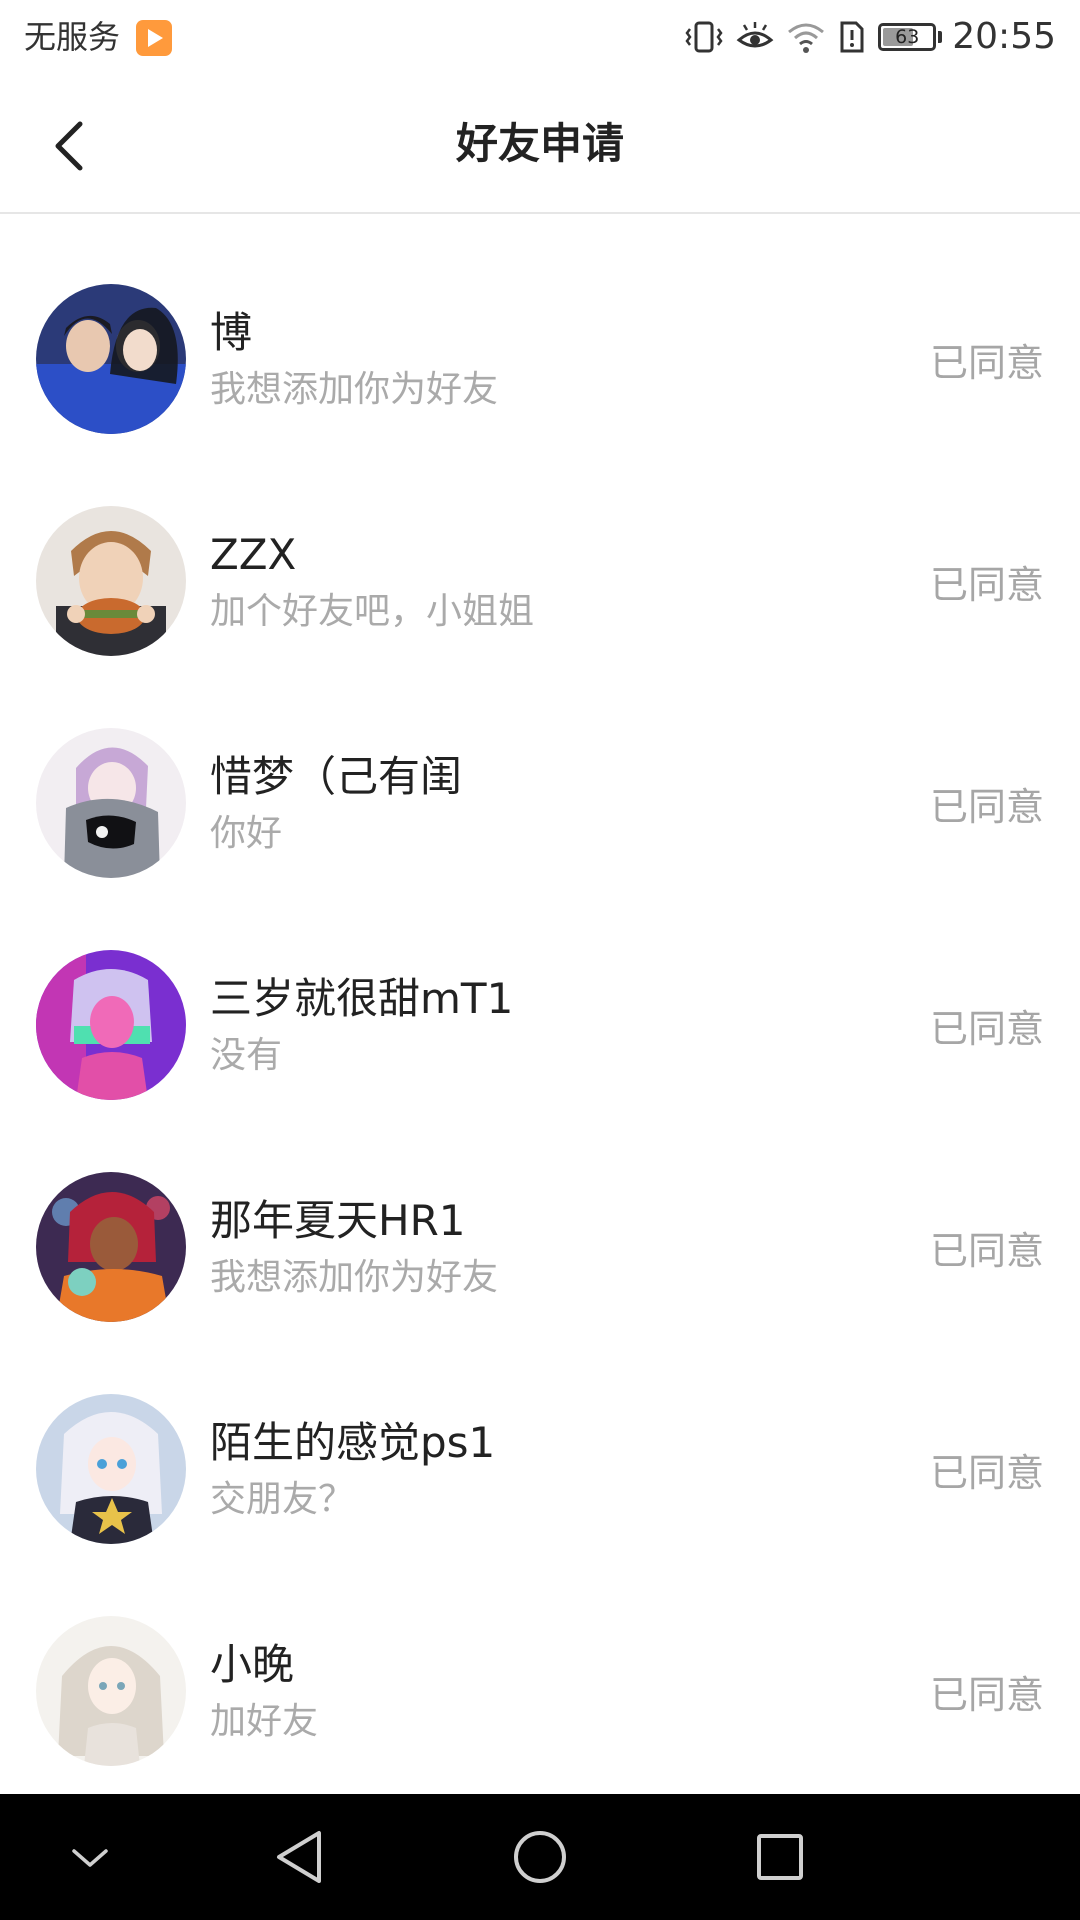 The image size is (1080, 1920). Describe the element at coordinates (338, 1220) in the screenshot. I see `requester-name: 那年夏天HR1` at that location.